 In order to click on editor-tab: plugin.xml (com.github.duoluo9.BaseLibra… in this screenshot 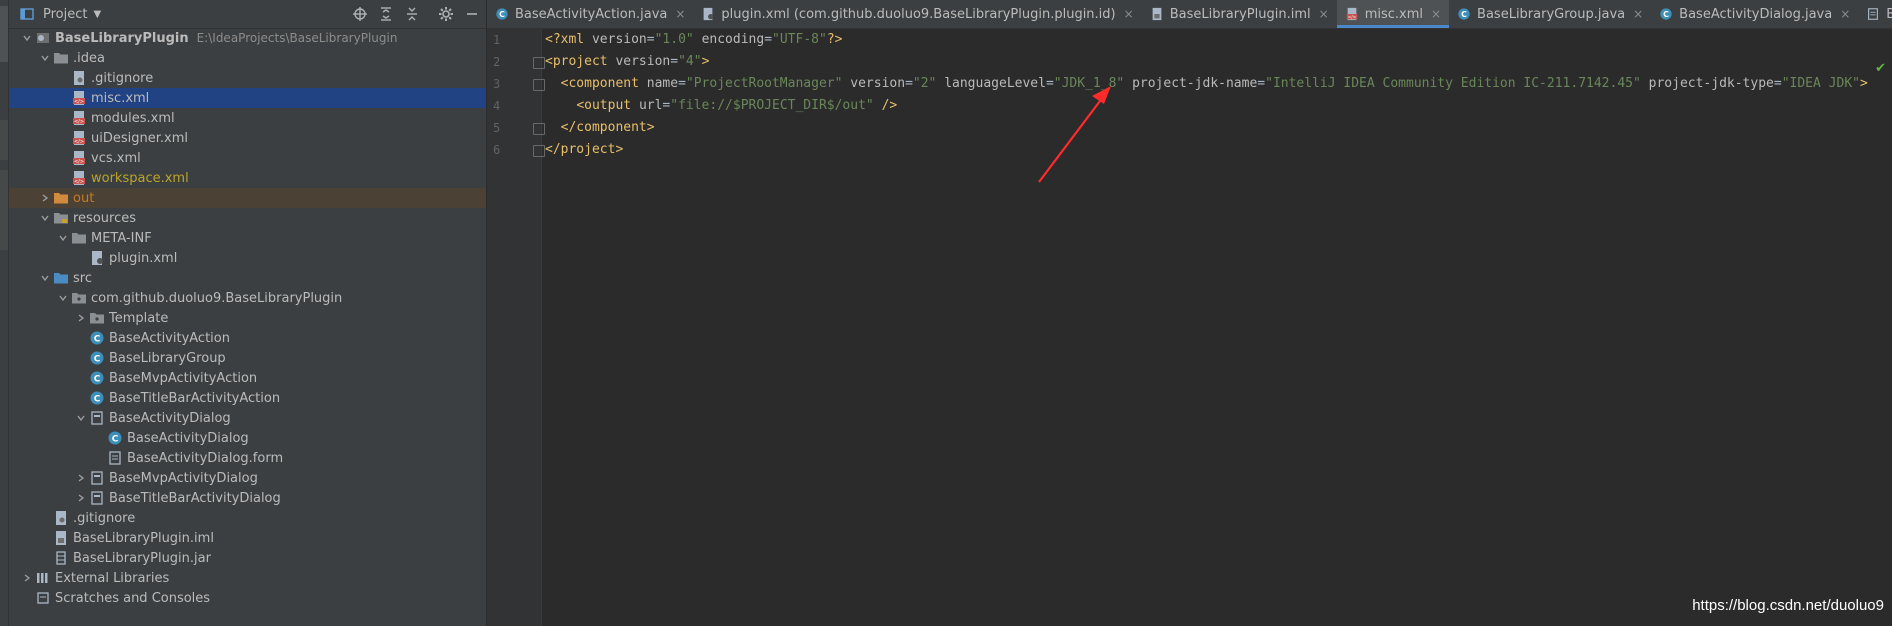, I will do `click(917, 14)`.